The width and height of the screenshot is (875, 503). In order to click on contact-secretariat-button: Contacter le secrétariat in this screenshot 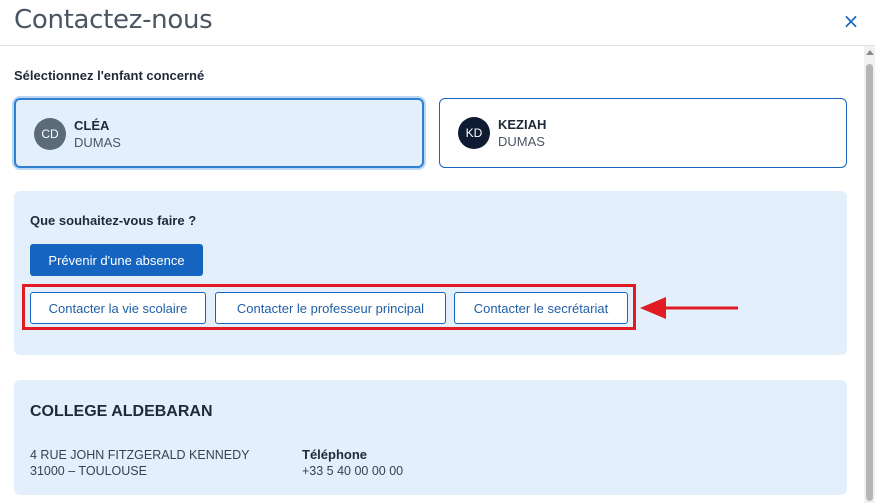, I will do `click(541, 308)`.